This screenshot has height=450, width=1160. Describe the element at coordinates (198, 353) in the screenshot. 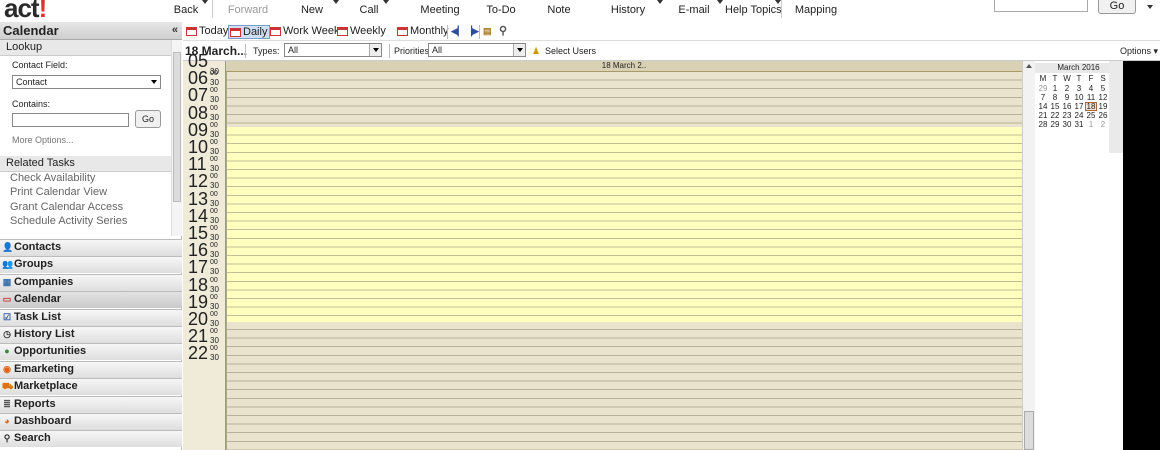

I see `hour-label: 22` at that location.